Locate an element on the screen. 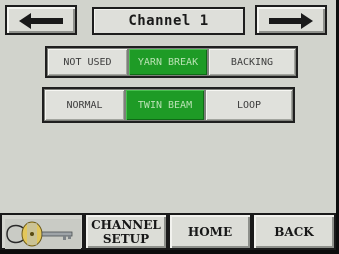 The image size is (339, 254). key-icon is located at coordinates (43, 234).